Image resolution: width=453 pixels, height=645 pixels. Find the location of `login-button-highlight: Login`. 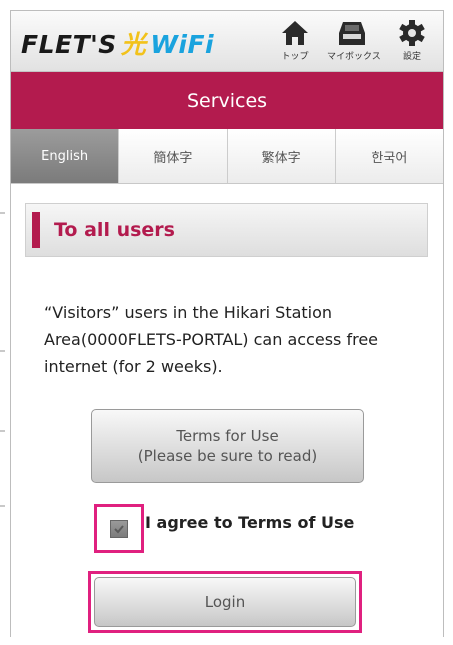

login-button-highlight: Login is located at coordinates (225, 602).